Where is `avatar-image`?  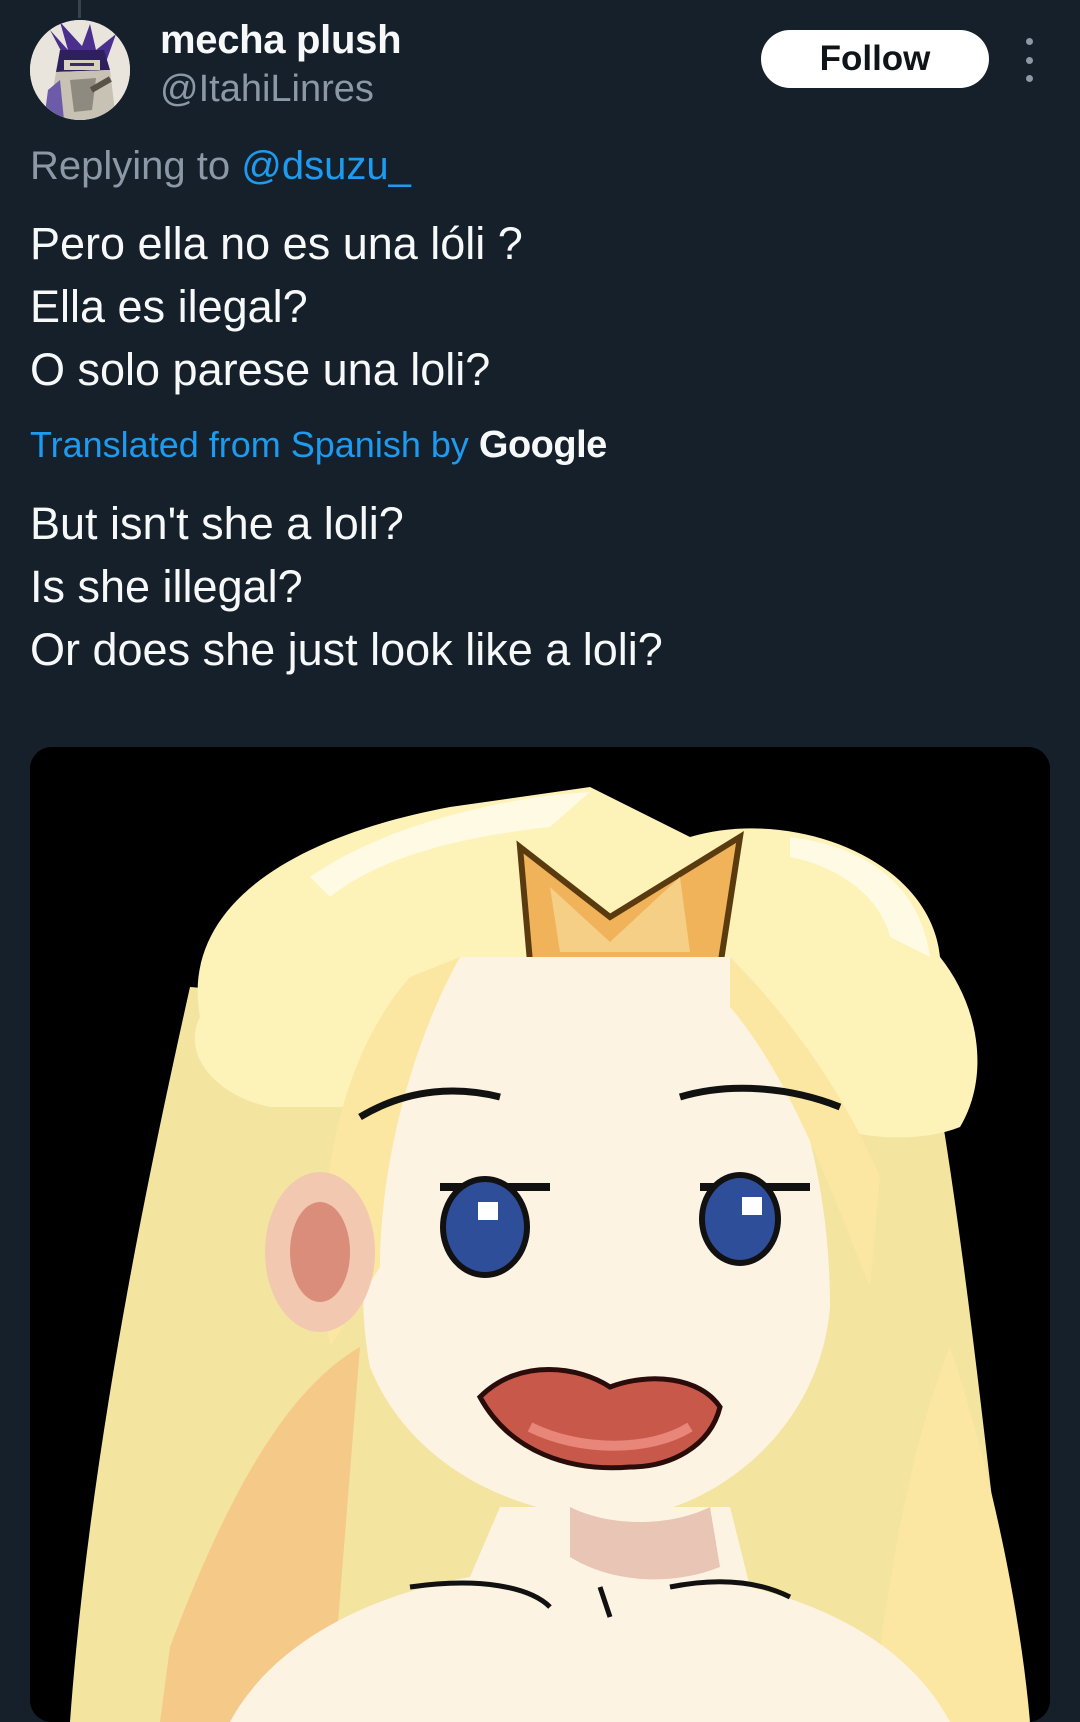
avatar-image is located at coordinates (80, 70).